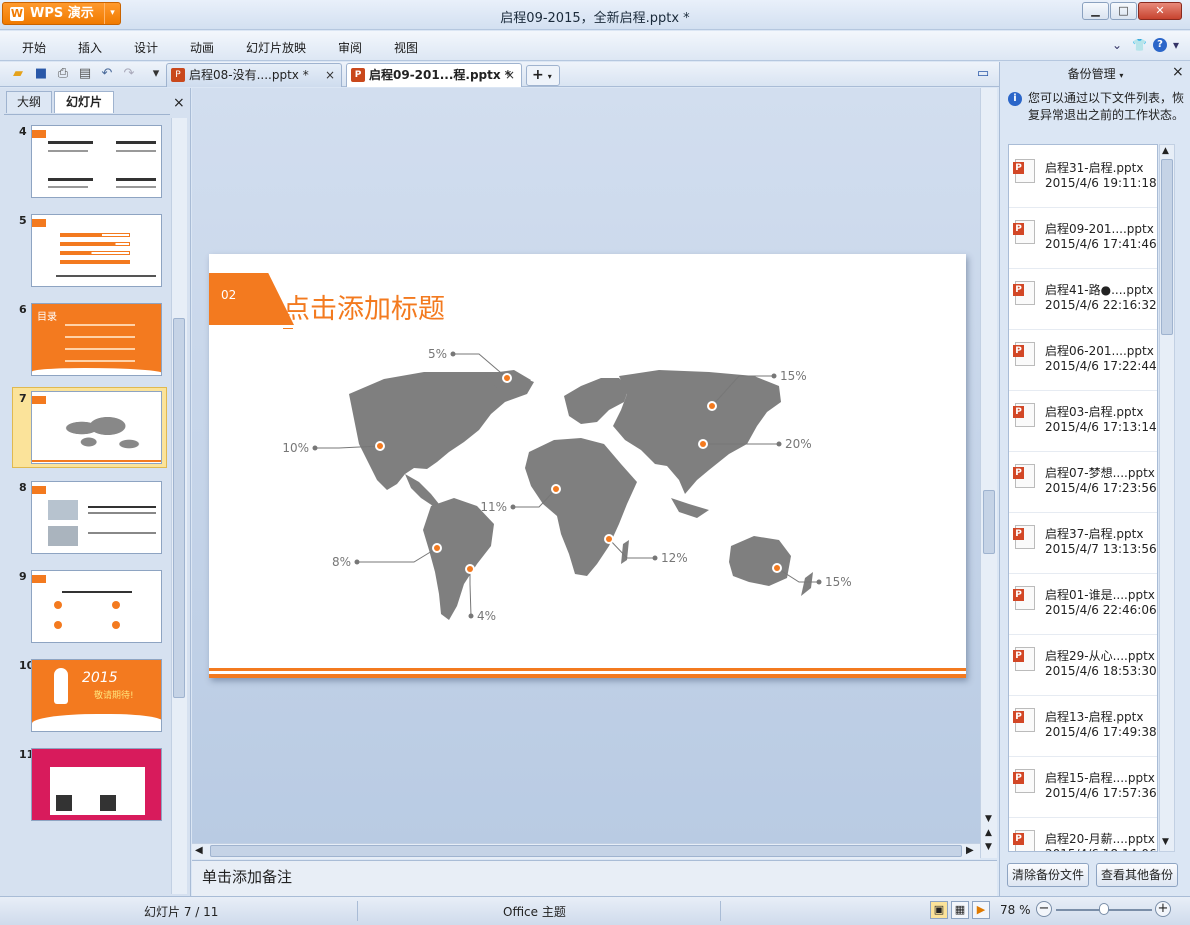 Image resolution: width=1190 pixels, height=925 pixels. I want to click on chevron-right-icon: ▶, so click(970, 850).